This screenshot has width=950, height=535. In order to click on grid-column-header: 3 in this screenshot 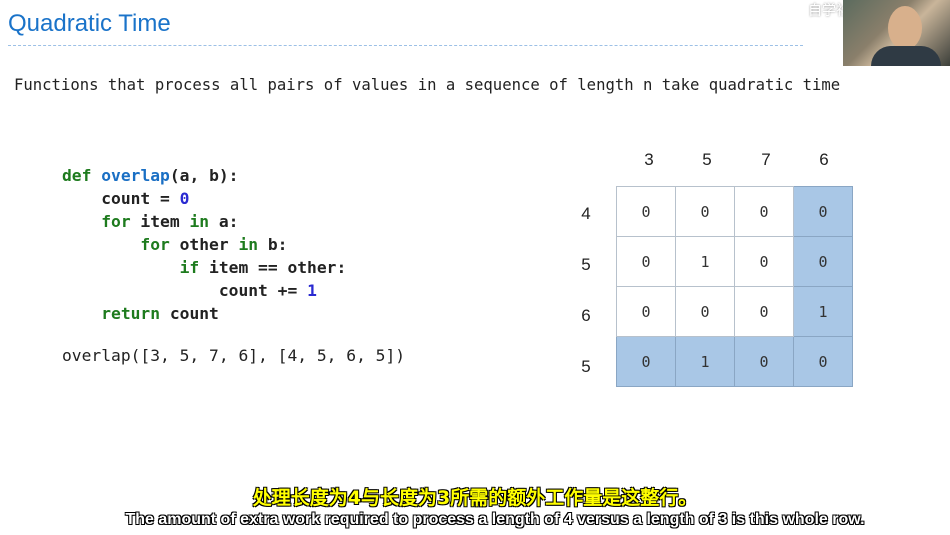, I will do `click(649, 159)`.